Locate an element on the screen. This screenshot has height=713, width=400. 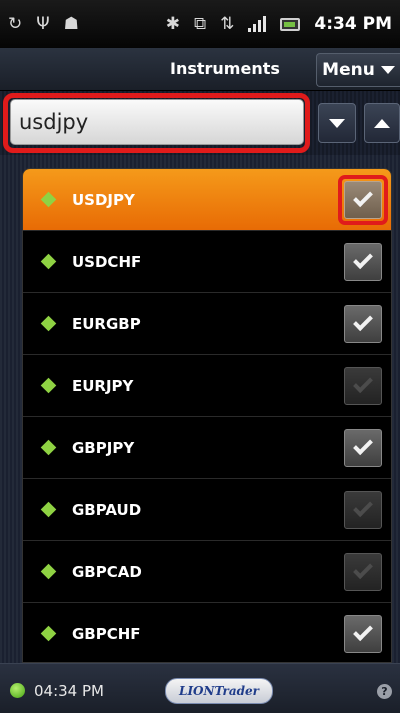
instrument-row-gbpchf: GBPCHF is located at coordinates (207, 632).